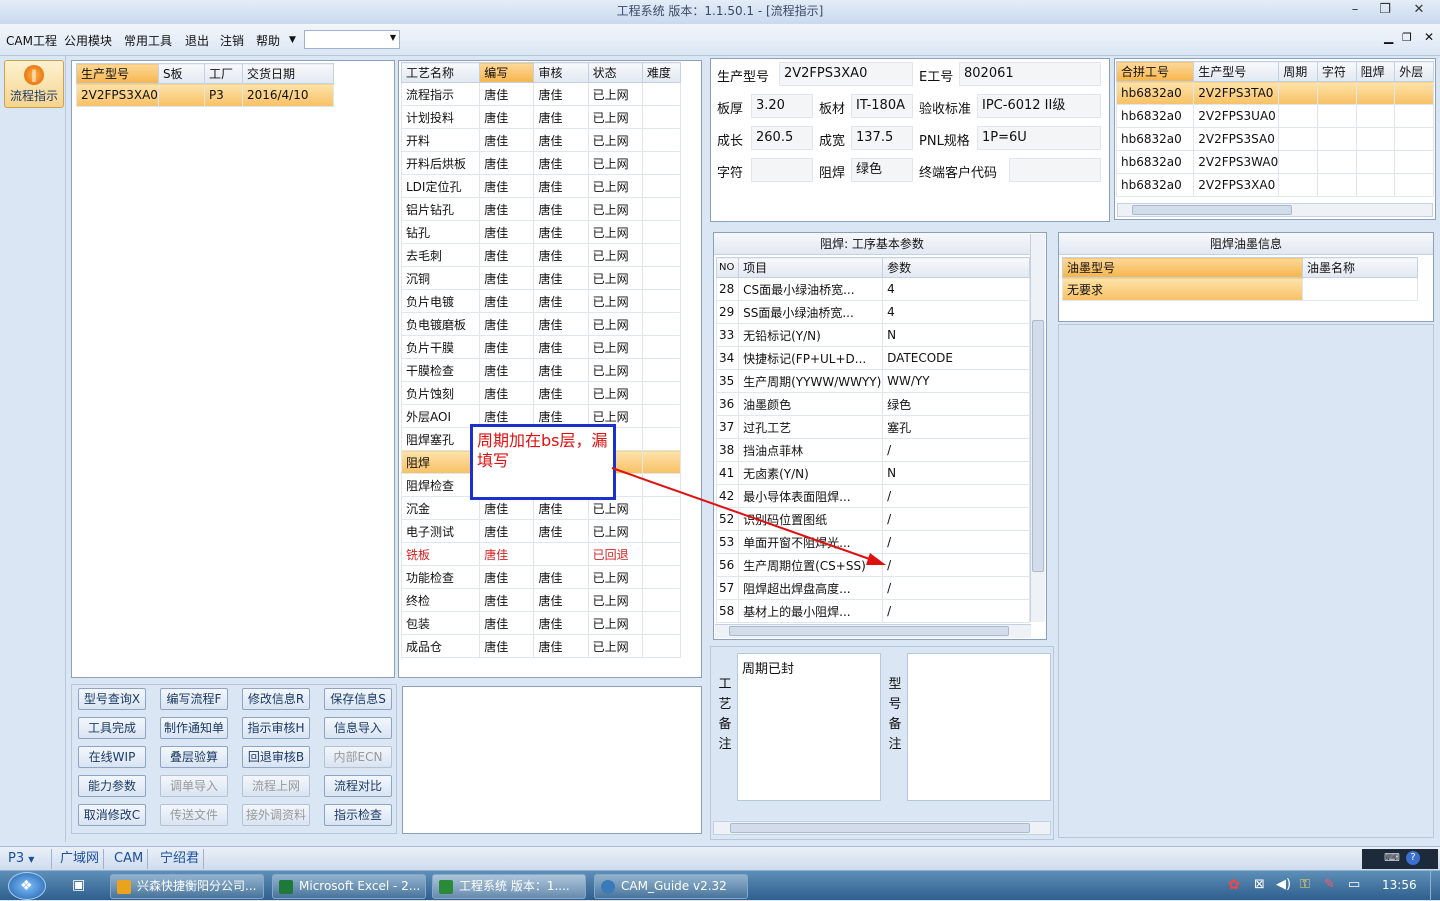 The width and height of the screenshot is (1440, 901). Describe the element at coordinates (748, 516) in the screenshot. I see `annotation-arrow` at that location.